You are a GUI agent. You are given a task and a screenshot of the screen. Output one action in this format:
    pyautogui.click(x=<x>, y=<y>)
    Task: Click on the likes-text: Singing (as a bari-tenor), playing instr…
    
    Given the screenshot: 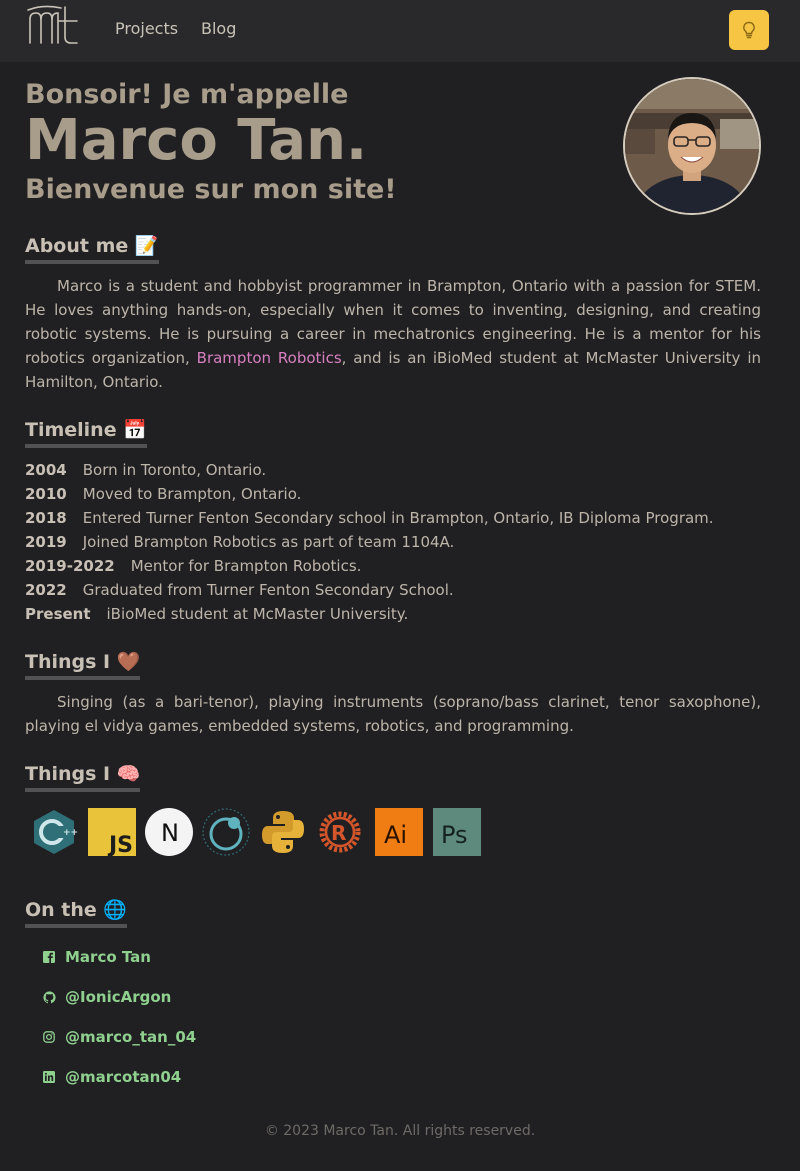 What is the action you would take?
    pyautogui.click(x=393, y=714)
    